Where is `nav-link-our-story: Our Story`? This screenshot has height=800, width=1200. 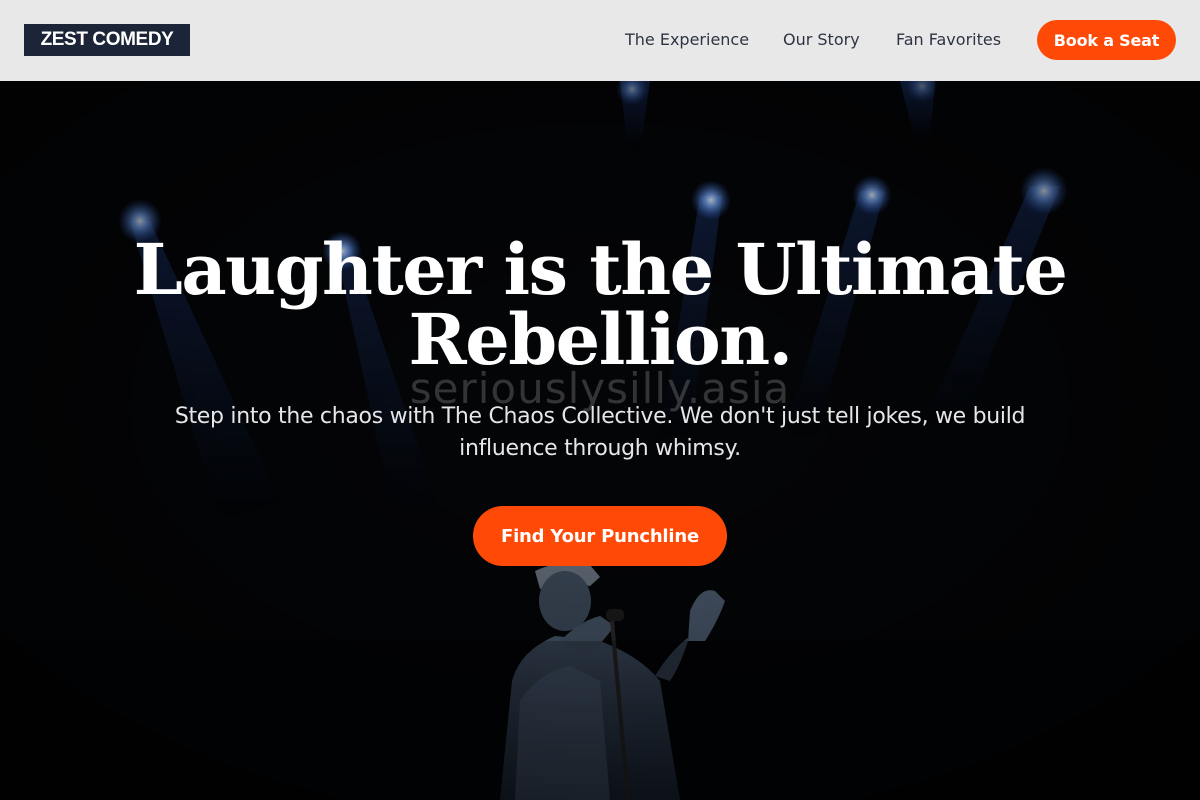
nav-link-our-story: Our Story is located at coordinates (821, 40).